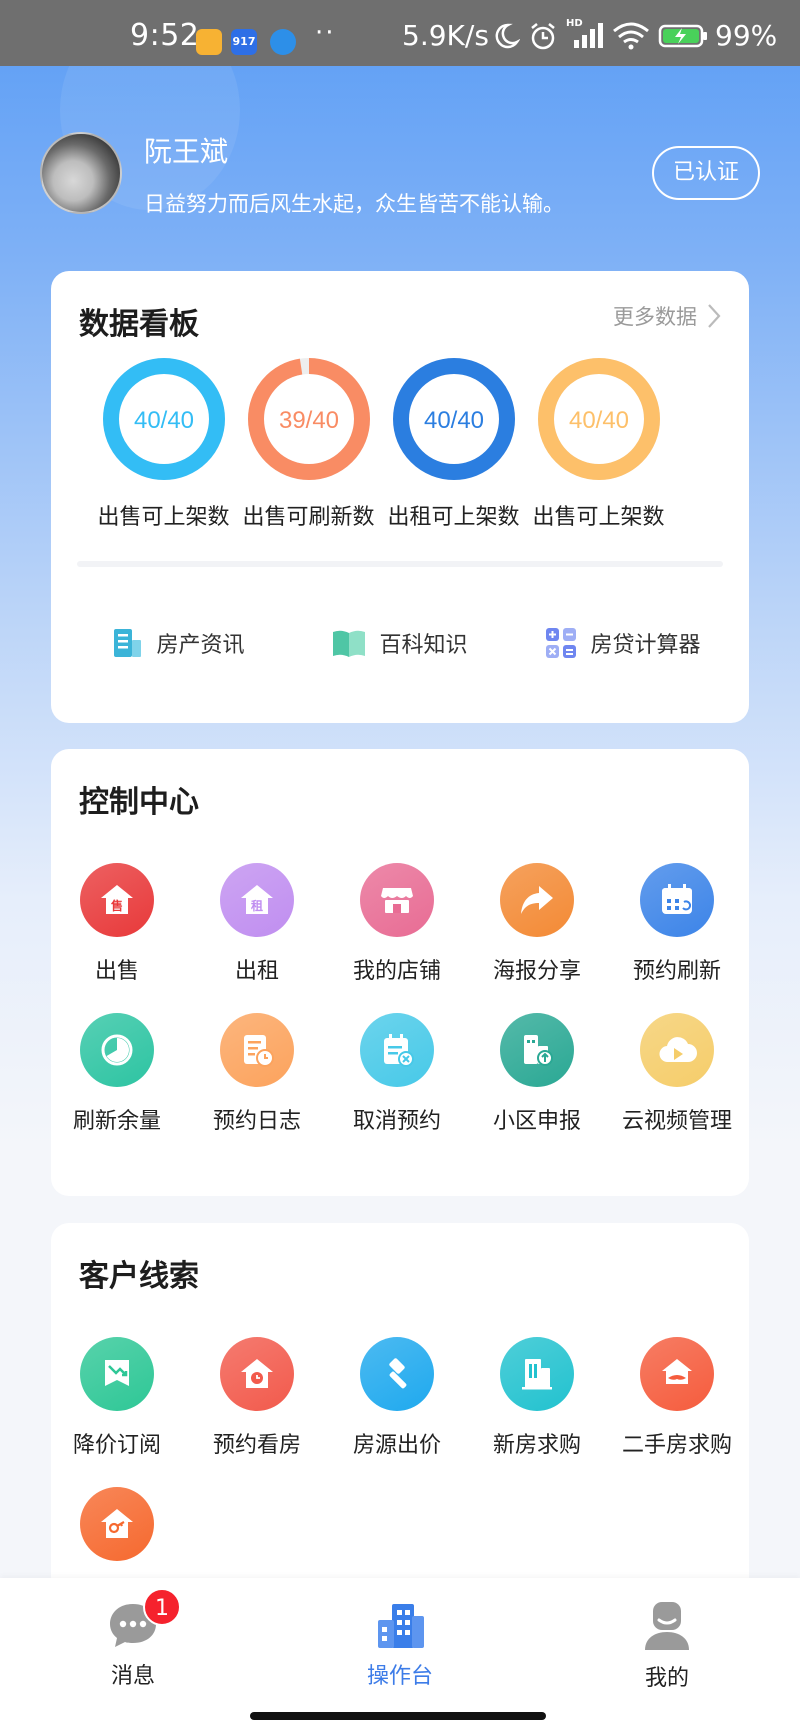 This screenshot has height=1734, width=800. Describe the element at coordinates (400, 175) in the screenshot. I see `profile-header: 阮王斌 日益努力而后风生水起，众生皆苦不能认输。 已认证` at that location.